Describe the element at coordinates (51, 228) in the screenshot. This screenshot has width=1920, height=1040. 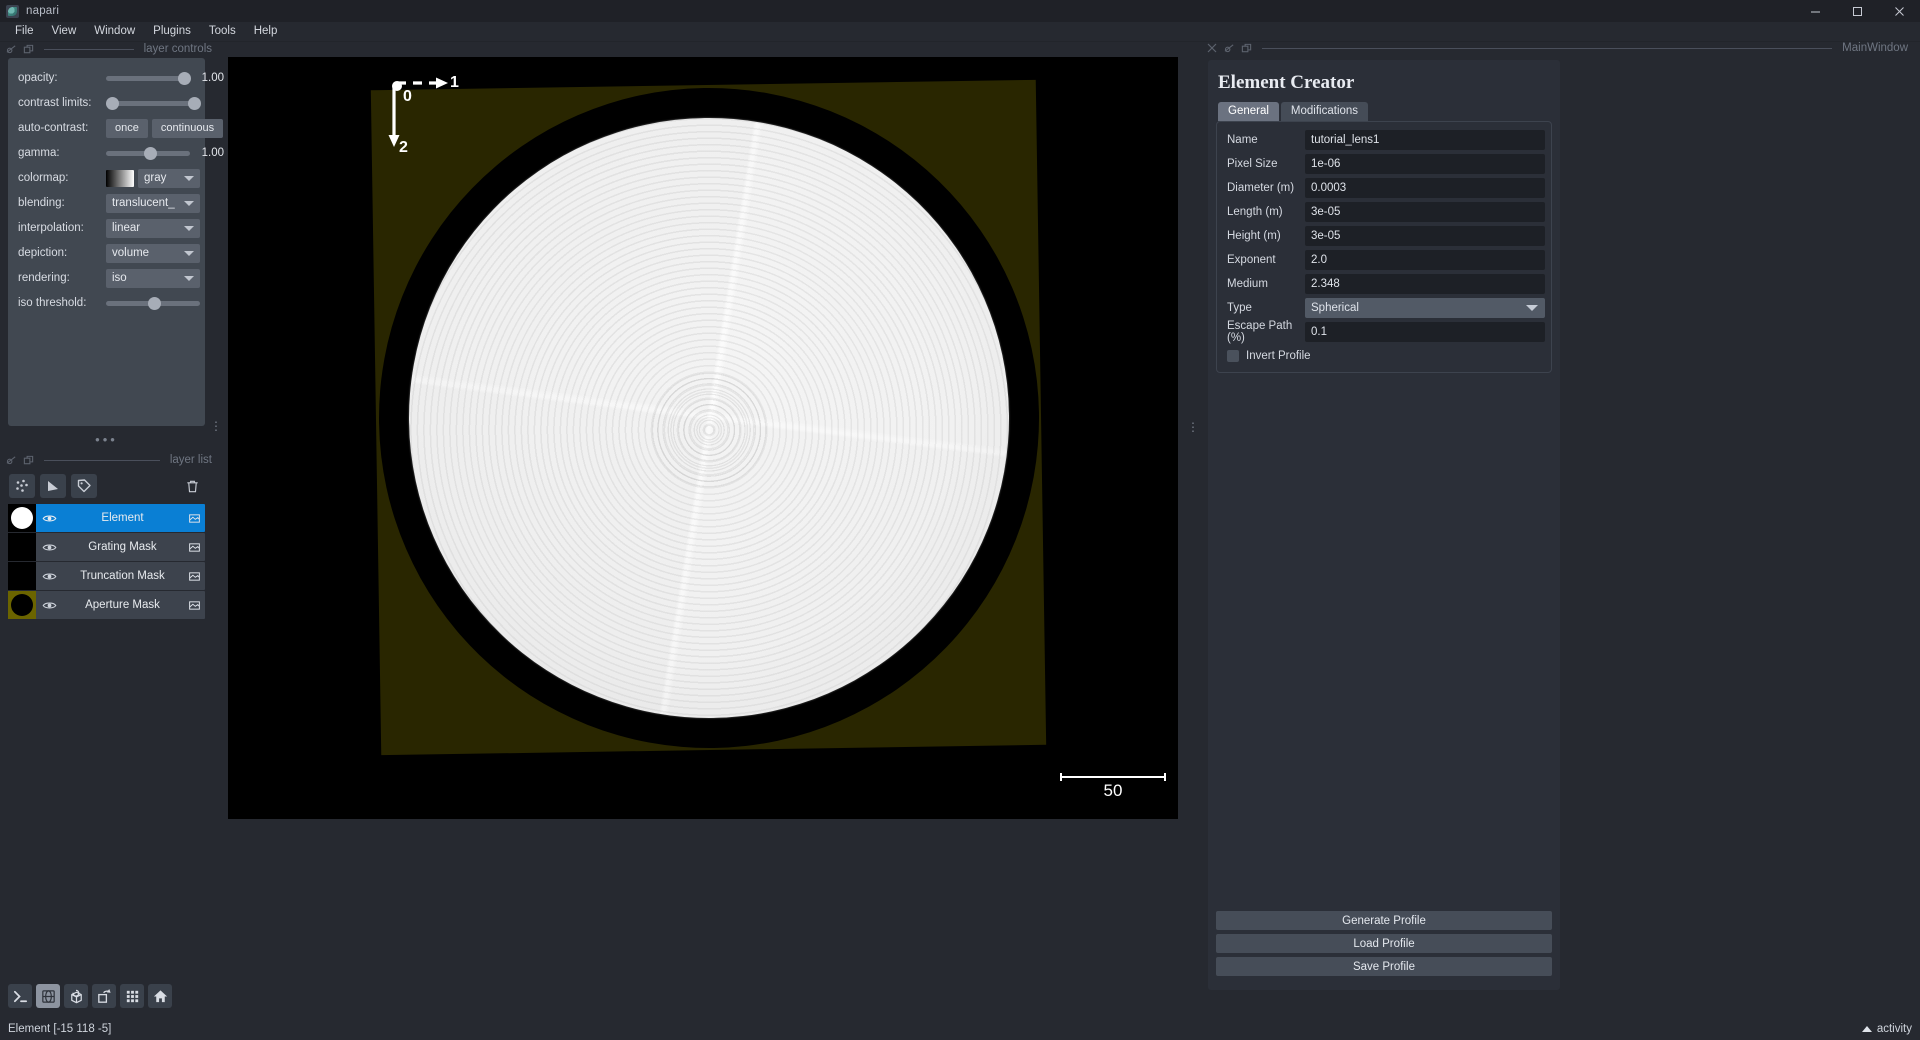
I see `interpolation-label: interpolation:` at that location.